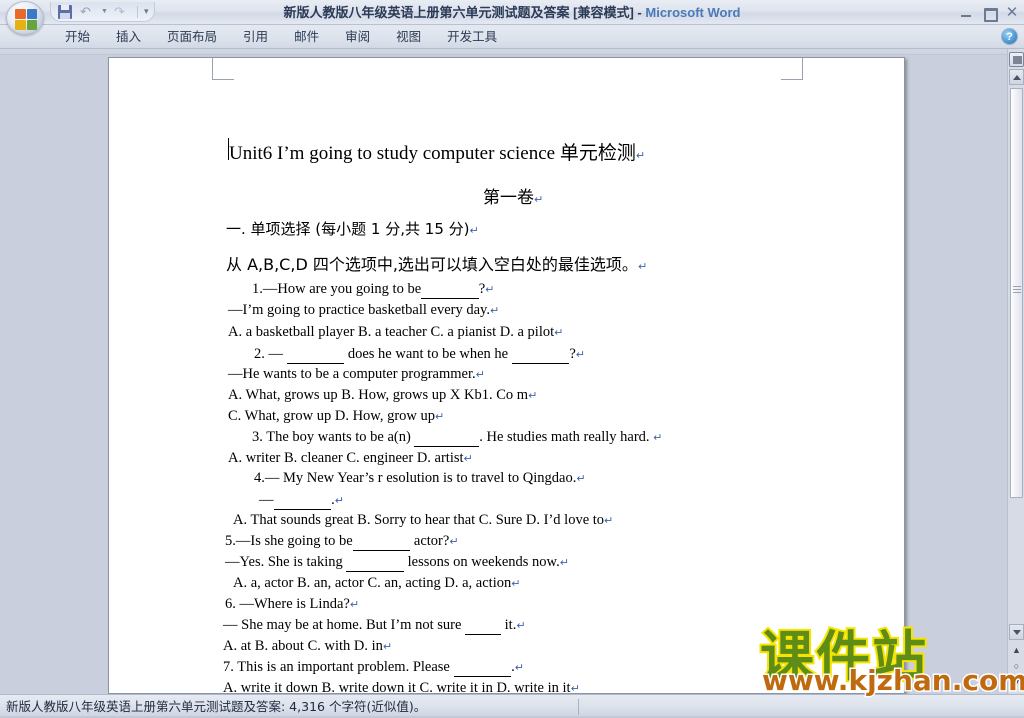 The height and width of the screenshot is (718, 1024). Describe the element at coordinates (437, 264) in the screenshot. I see `document-line: 从 A,B,C,D 四个选项中,选出可以填入空白处的最佳选项。↵` at that location.